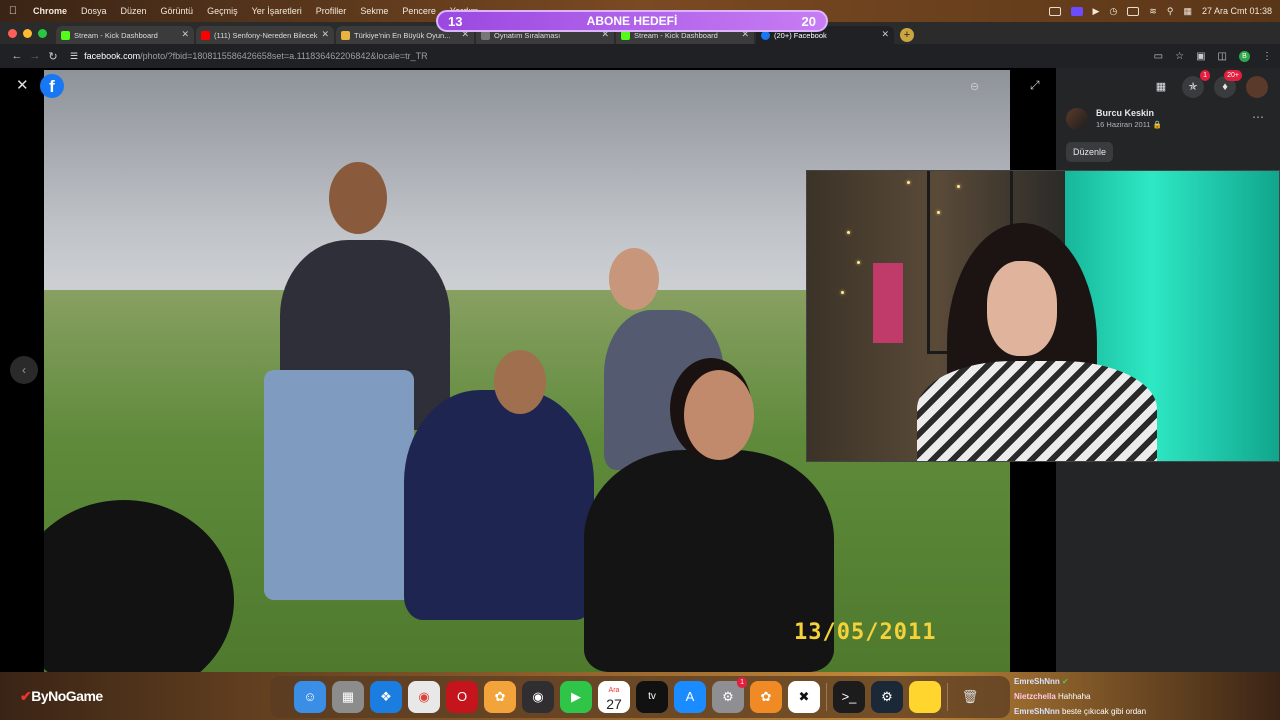  What do you see at coordinates (1133, 11) in the screenshot?
I see `battery-icon` at bounding box center [1133, 11].